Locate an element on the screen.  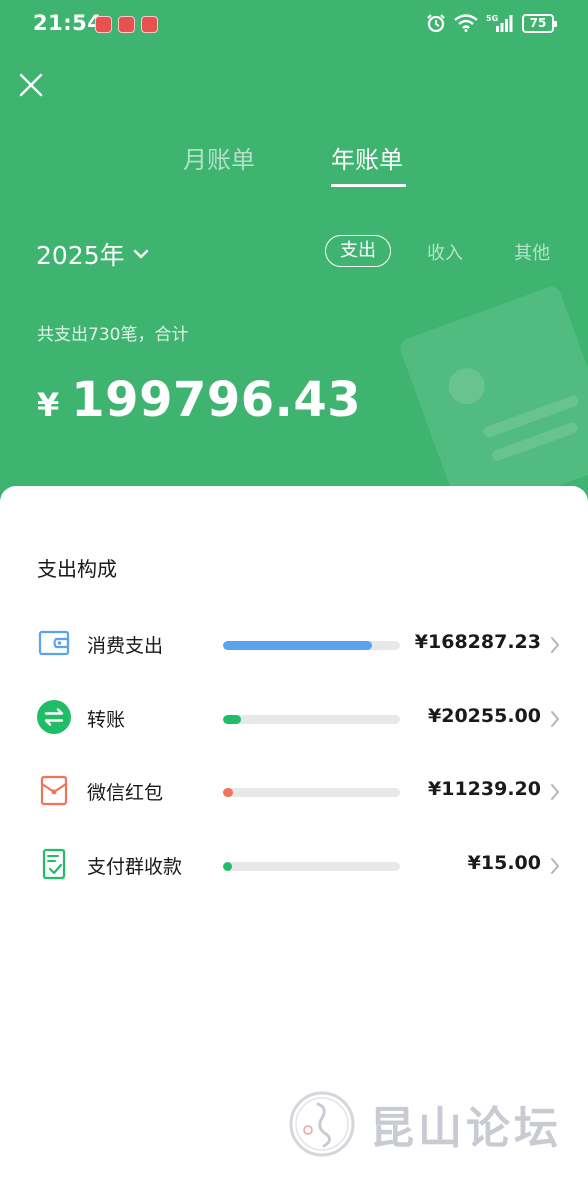
tab-monthly-bill: 月账单 is located at coordinates (219, 157).